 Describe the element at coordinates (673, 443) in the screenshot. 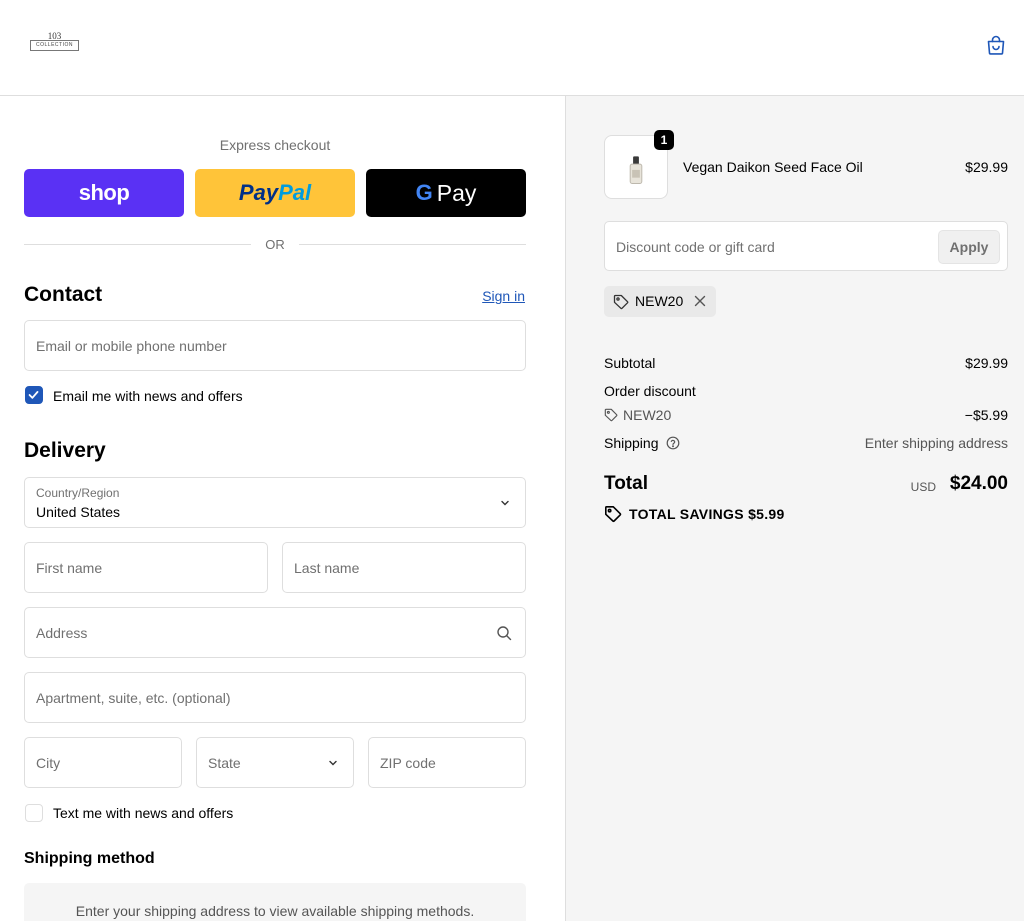

I see `help-circle-icon` at that location.